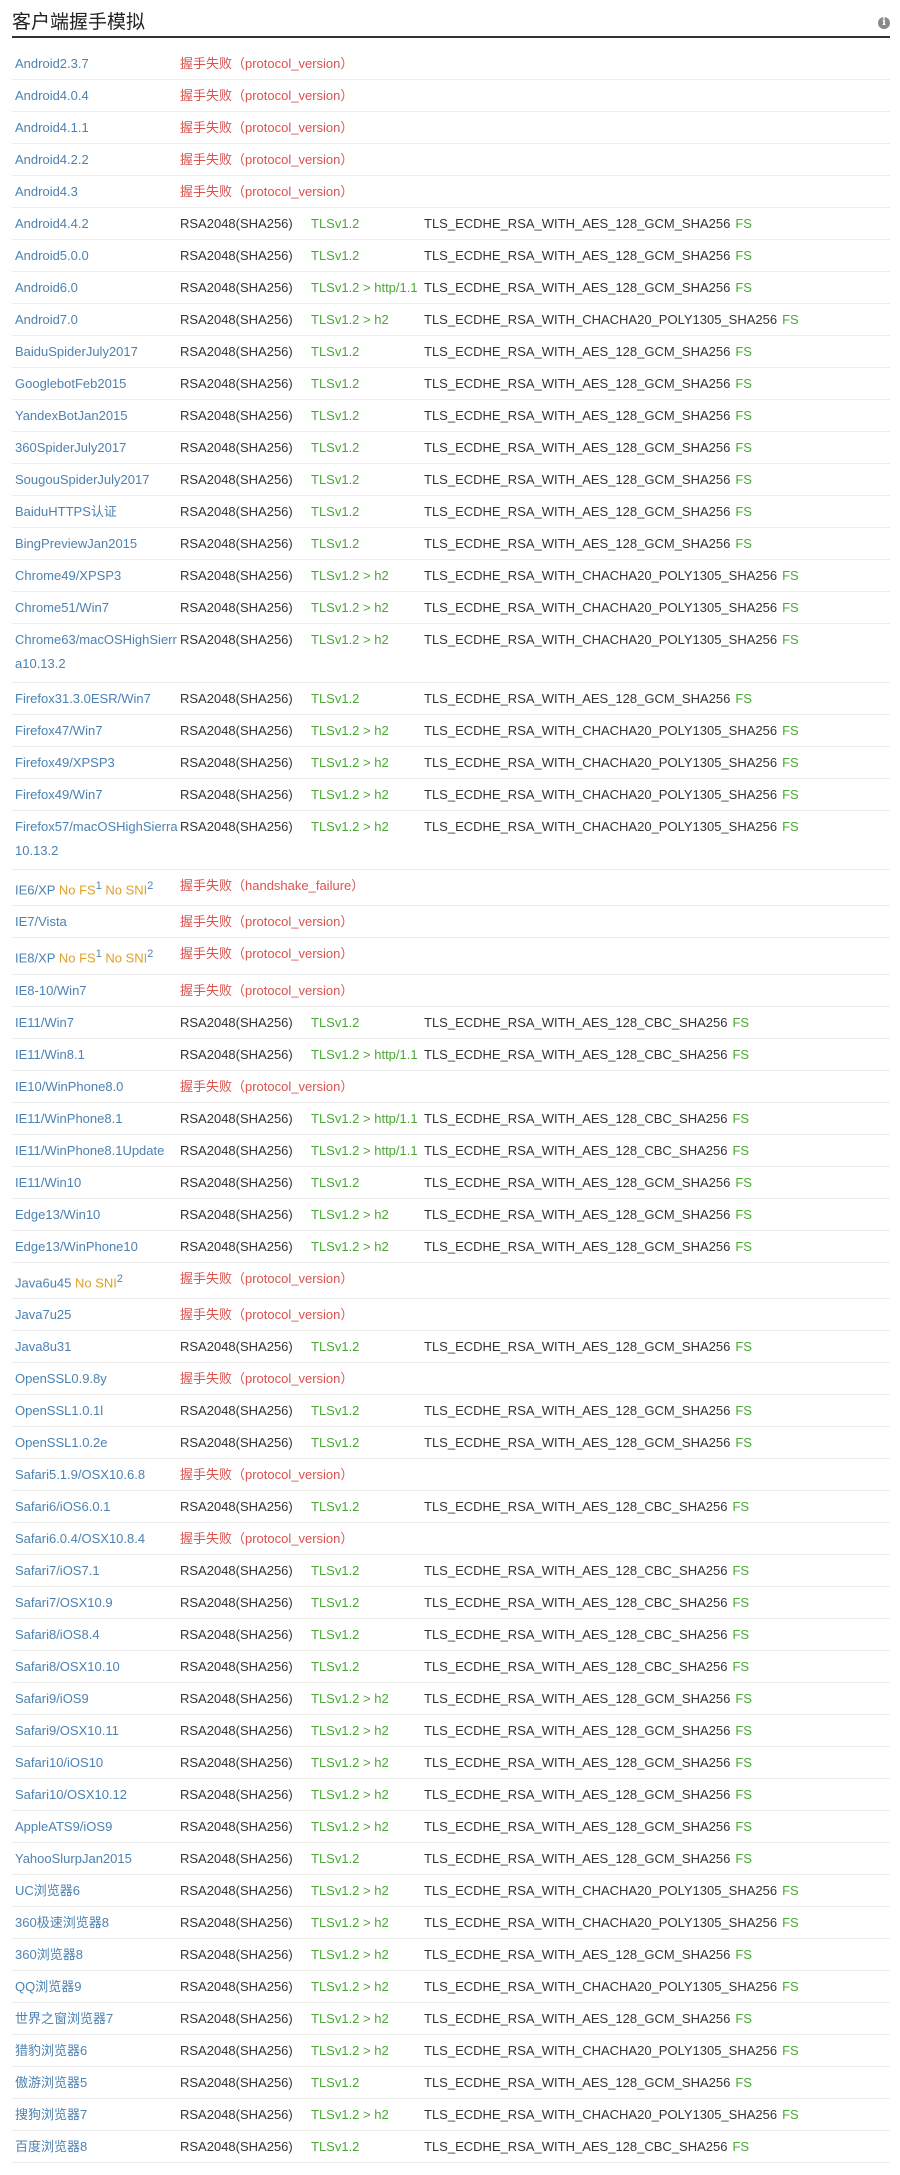  What do you see at coordinates (59, 1410) in the screenshot?
I see `client-link: OpenSSL1.0.1l` at bounding box center [59, 1410].